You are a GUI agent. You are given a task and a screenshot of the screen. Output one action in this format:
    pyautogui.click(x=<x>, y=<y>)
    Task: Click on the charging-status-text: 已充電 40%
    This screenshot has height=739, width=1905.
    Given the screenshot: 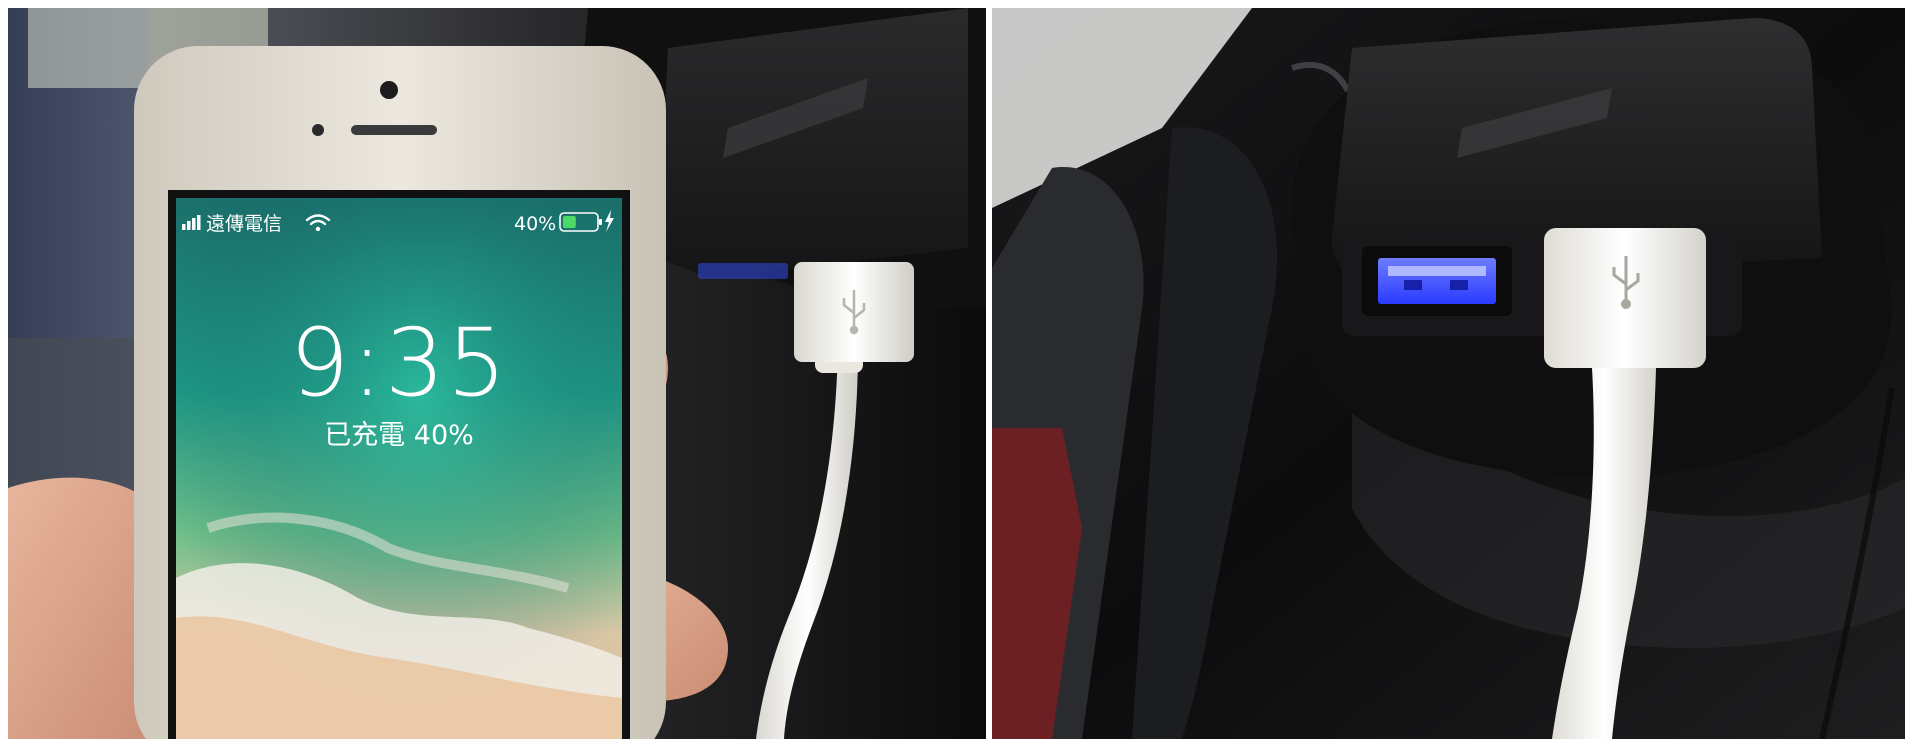 What is the action you would take?
    pyautogui.click(x=399, y=435)
    